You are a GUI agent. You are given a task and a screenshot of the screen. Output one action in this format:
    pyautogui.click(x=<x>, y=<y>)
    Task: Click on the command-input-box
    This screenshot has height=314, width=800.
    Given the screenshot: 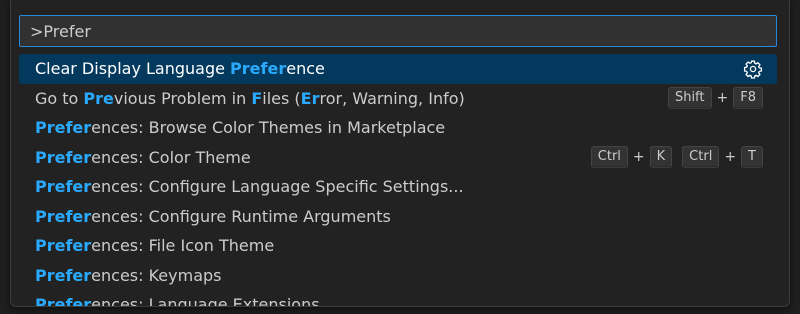 What is the action you would take?
    pyautogui.click(x=398, y=31)
    